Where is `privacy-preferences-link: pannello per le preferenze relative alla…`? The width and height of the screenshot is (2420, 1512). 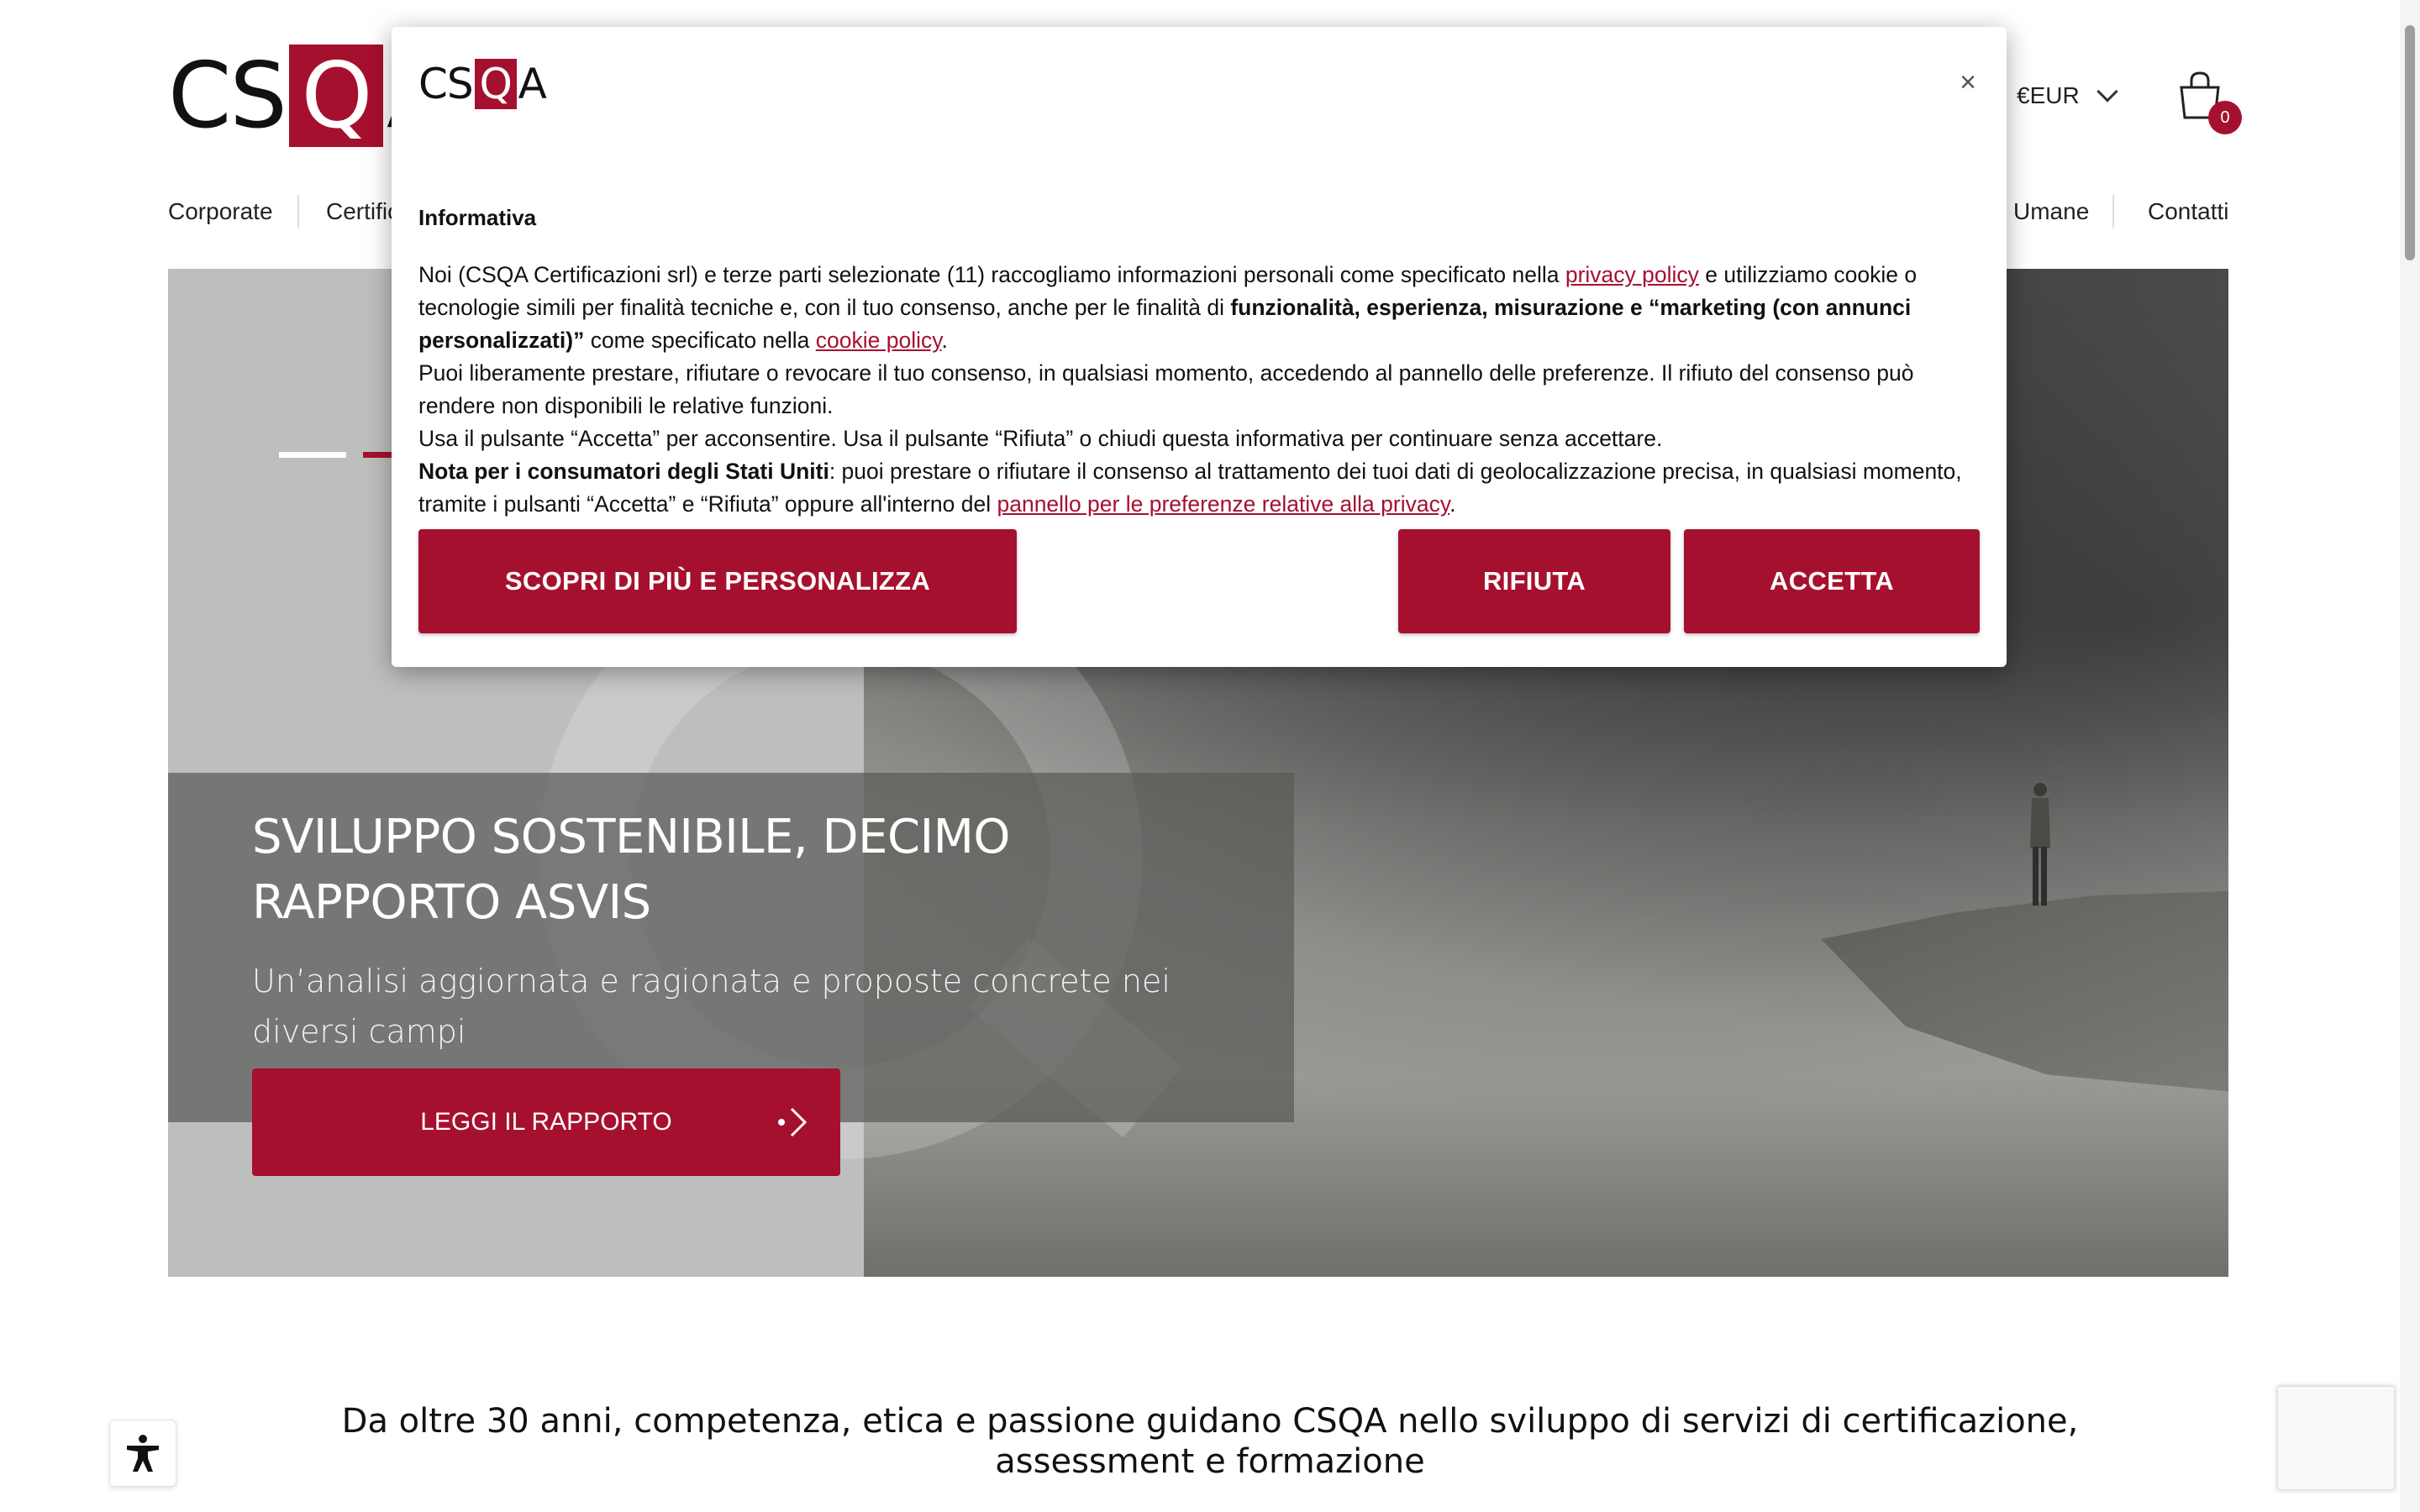
privacy-preferences-link: pannello per le preferenze relative alla… is located at coordinates (1223, 504).